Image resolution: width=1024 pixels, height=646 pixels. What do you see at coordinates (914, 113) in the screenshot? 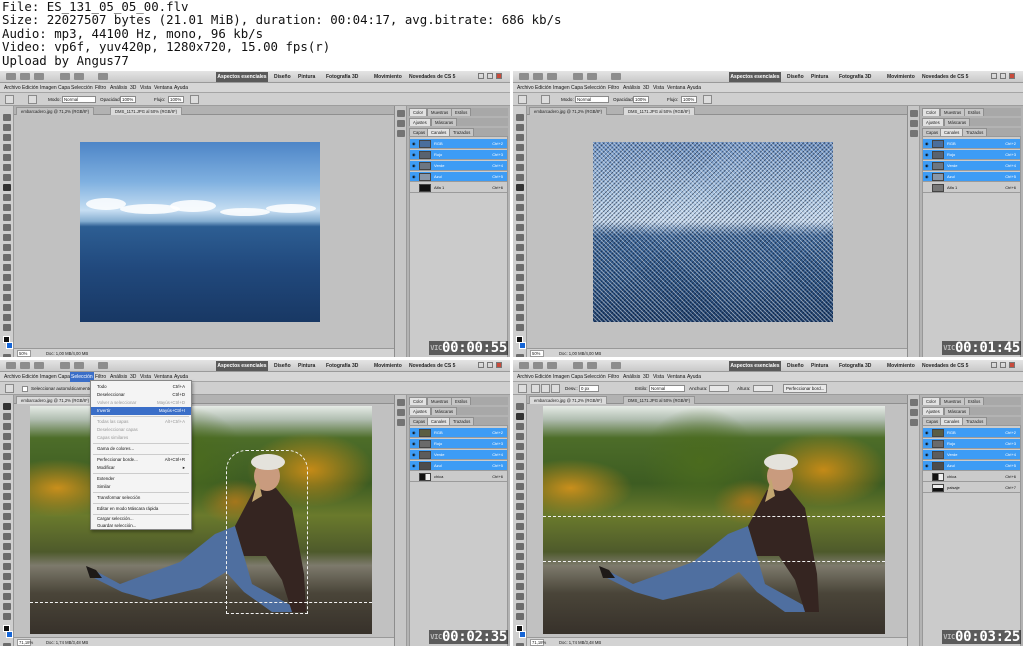
I see `history-icon` at bounding box center [914, 113].